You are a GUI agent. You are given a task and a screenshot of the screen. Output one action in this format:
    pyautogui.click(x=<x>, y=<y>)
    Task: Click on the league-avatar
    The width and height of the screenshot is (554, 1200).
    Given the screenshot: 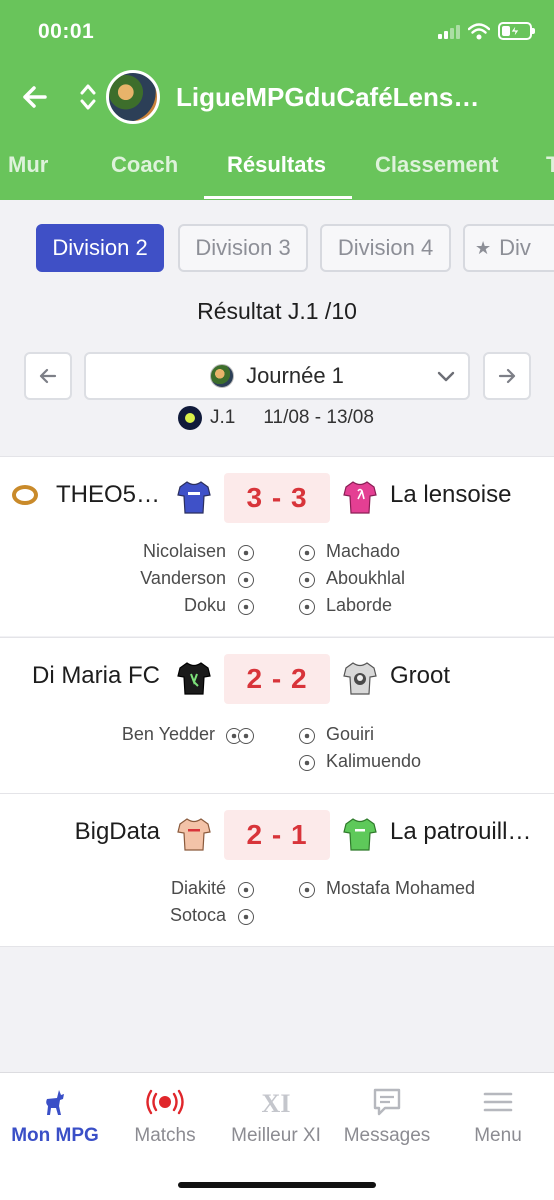 What is the action you would take?
    pyautogui.click(x=133, y=97)
    